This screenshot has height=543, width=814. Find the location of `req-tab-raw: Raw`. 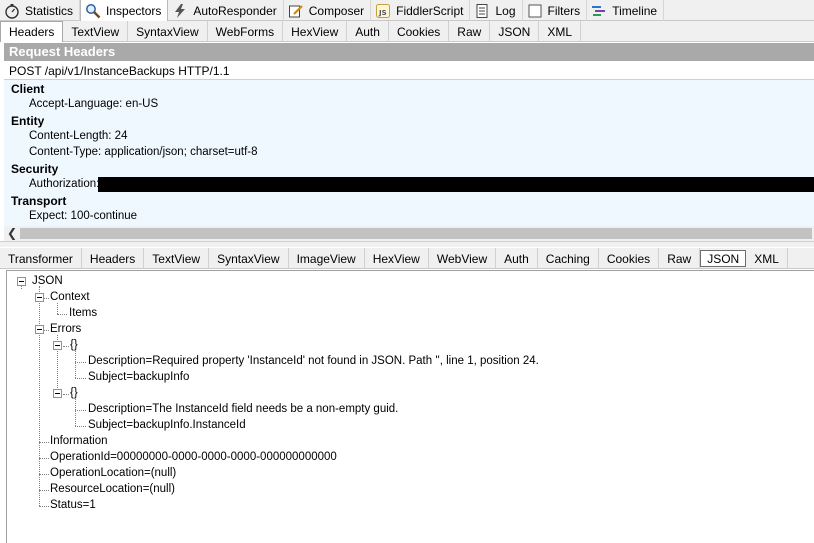

req-tab-raw: Raw is located at coordinates (470, 31).